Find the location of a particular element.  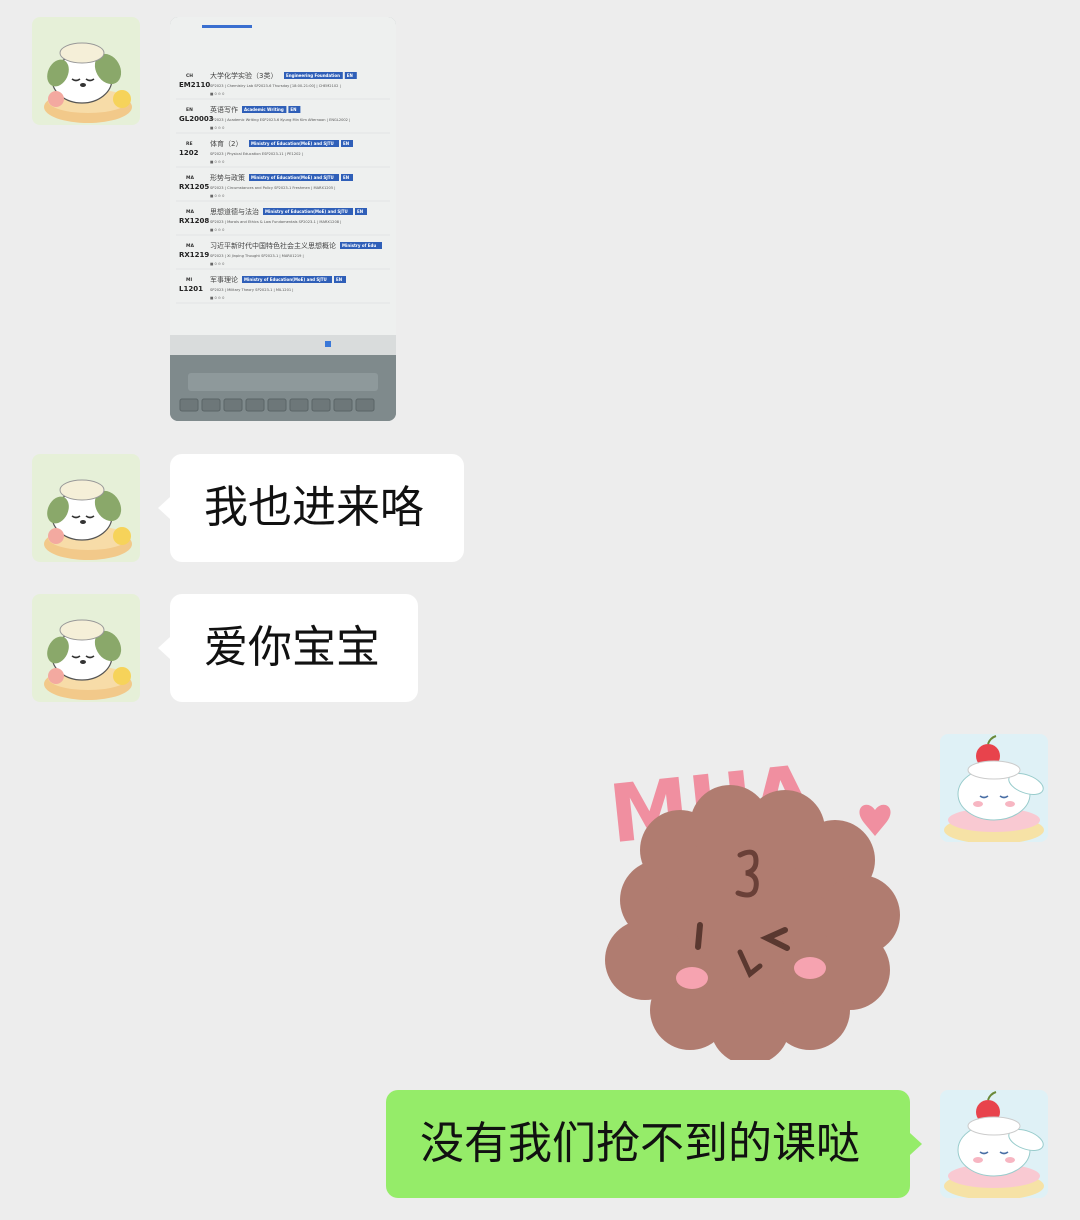

course-code-prefix: EN is located at coordinates (189, 110).